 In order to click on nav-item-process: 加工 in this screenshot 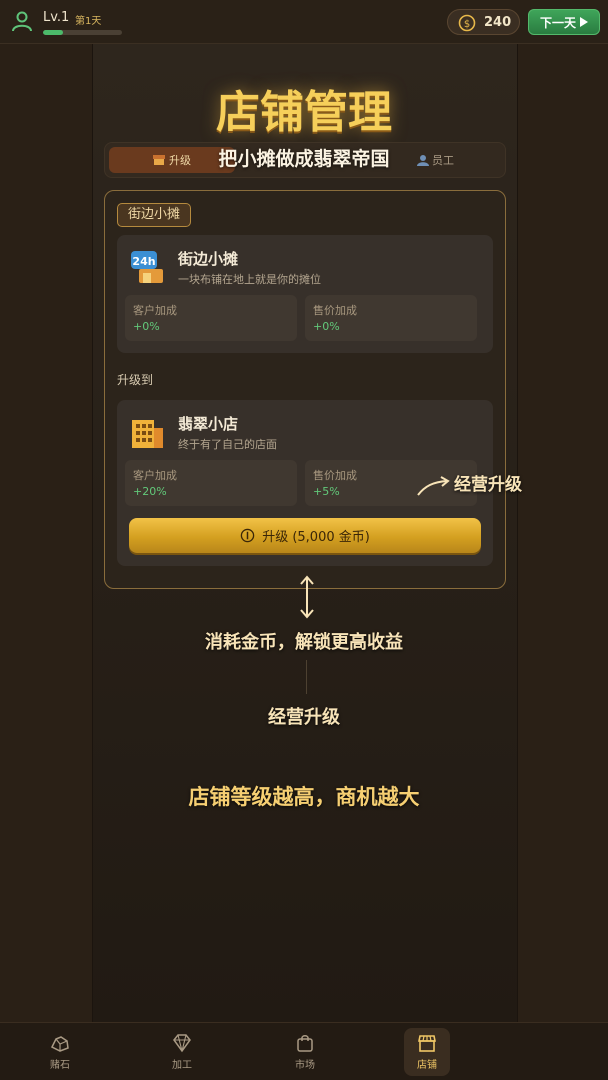, I will do `click(182, 1051)`.